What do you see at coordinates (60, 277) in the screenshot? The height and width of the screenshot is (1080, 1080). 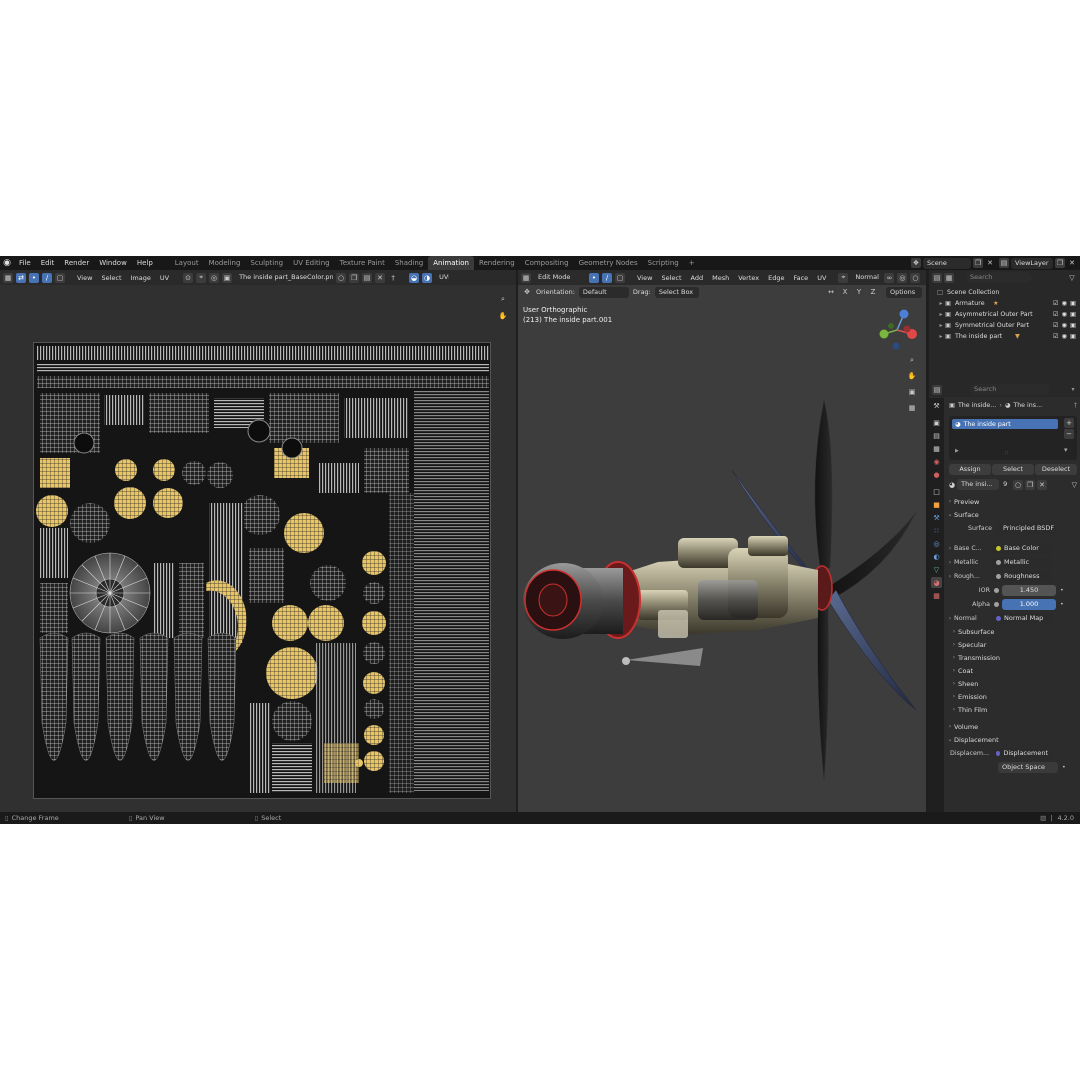 I see `face-select-icon: ▢` at bounding box center [60, 277].